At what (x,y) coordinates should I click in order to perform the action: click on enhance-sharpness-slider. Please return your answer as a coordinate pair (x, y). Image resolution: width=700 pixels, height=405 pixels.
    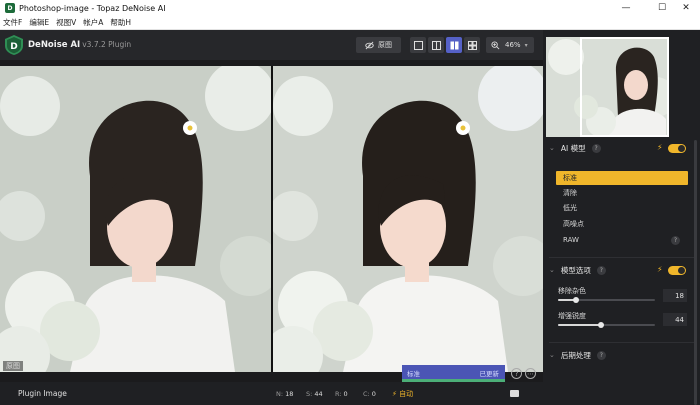
    Looking at the image, I should click on (606, 325).